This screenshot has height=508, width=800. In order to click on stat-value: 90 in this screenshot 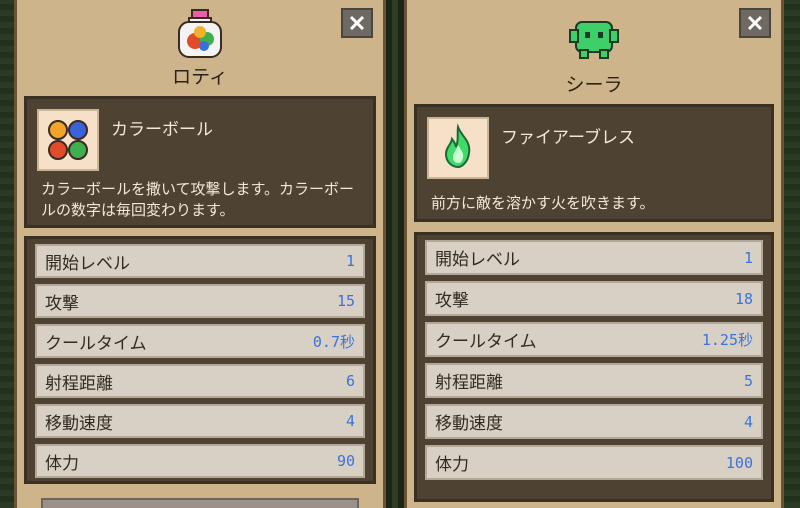, I will do `click(345, 461)`.